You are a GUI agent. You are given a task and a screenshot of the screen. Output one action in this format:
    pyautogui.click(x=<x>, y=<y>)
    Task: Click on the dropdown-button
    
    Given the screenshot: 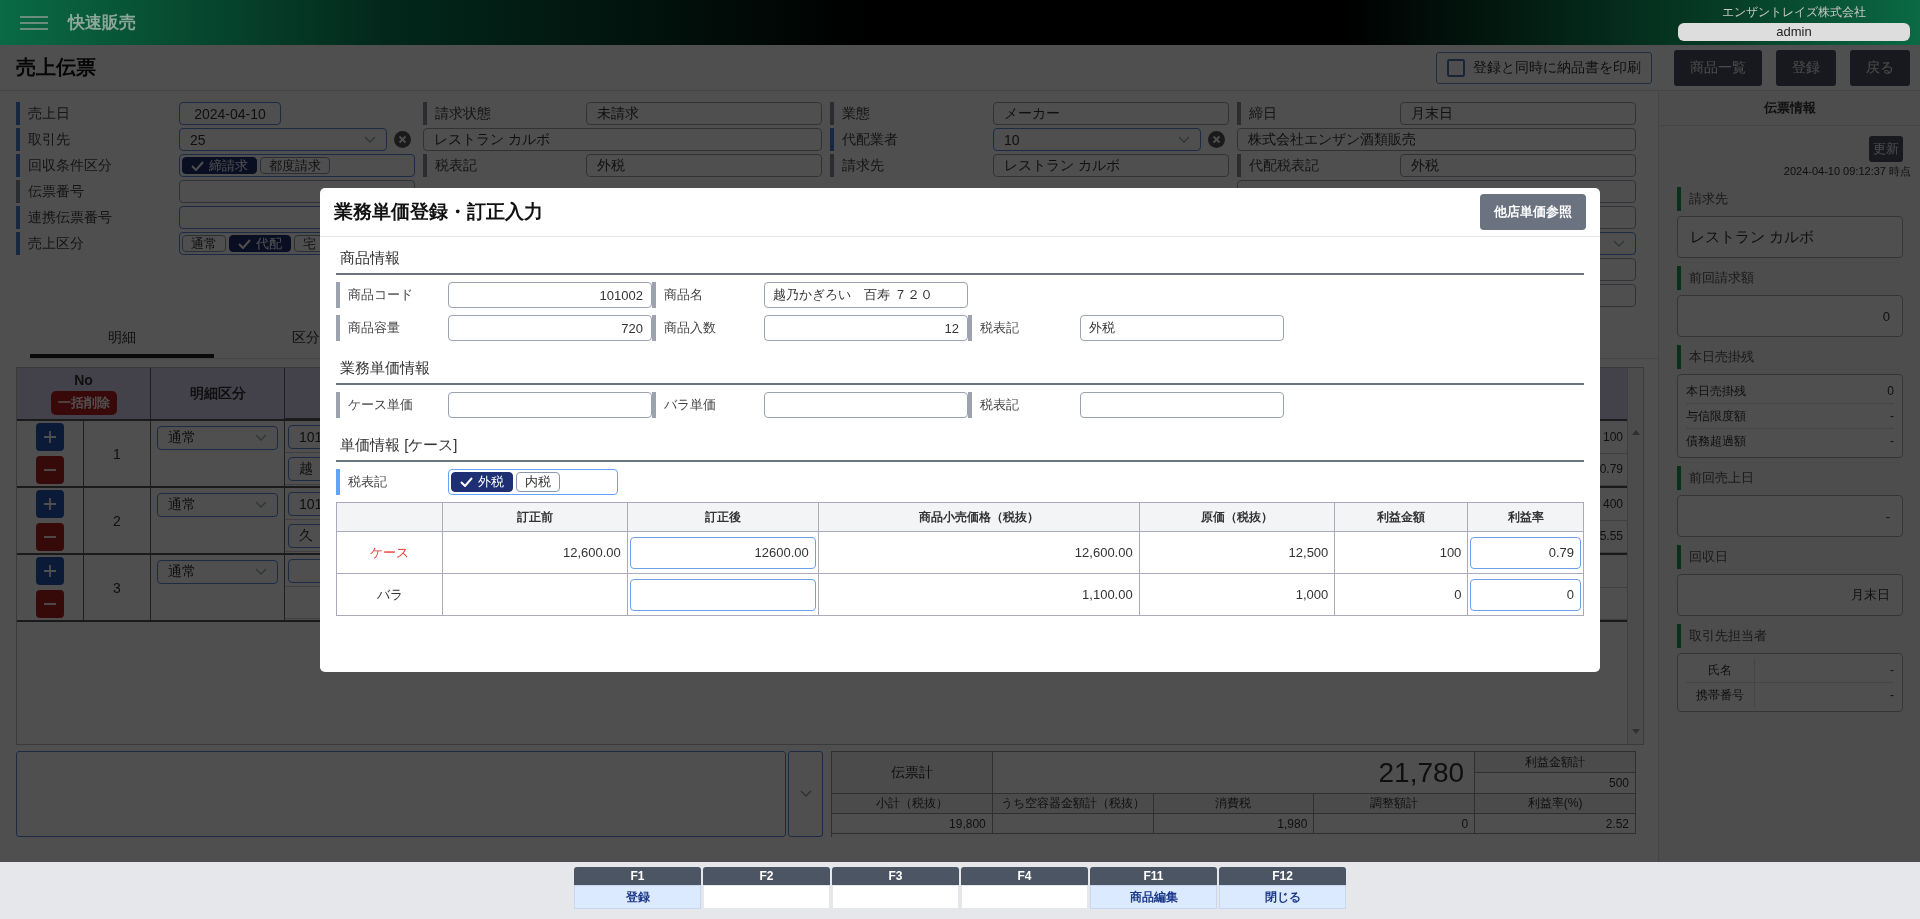 What is the action you would take?
    pyautogui.click(x=805, y=794)
    